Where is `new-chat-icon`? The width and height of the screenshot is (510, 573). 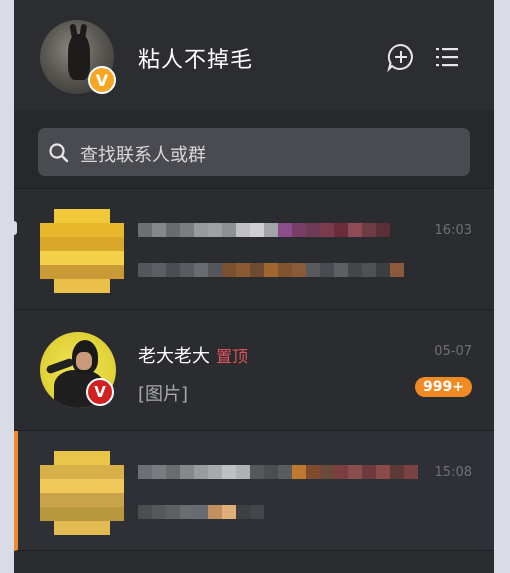
new-chat-icon is located at coordinates (401, 57).